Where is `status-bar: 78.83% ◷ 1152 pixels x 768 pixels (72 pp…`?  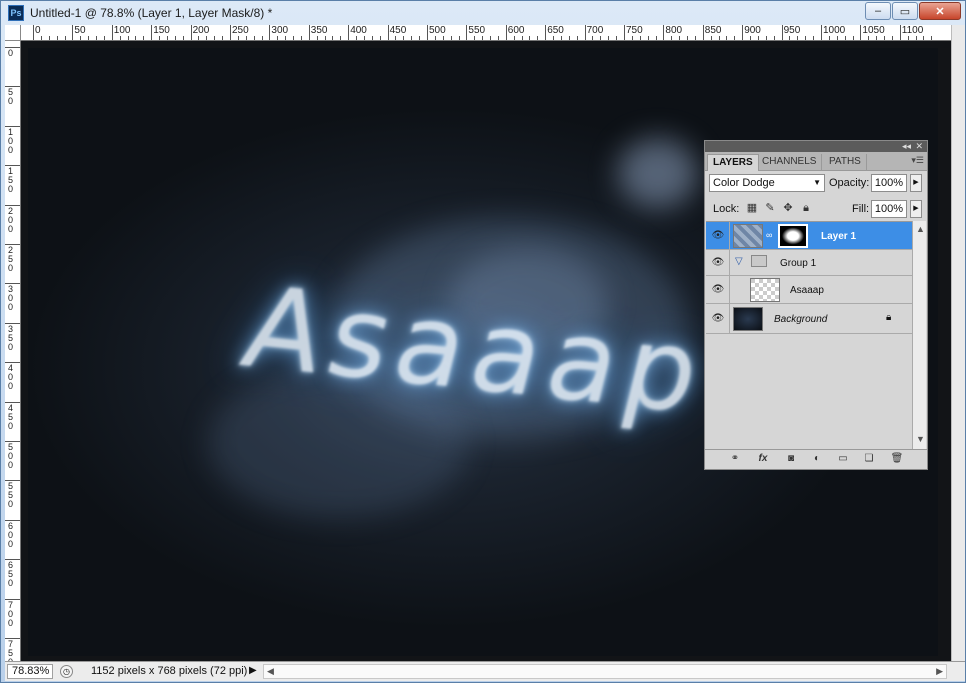
status-bar: 78.83% ◷ 1152 pixels x 768 pixels (72 pp… is located at coordinates (485, 671).